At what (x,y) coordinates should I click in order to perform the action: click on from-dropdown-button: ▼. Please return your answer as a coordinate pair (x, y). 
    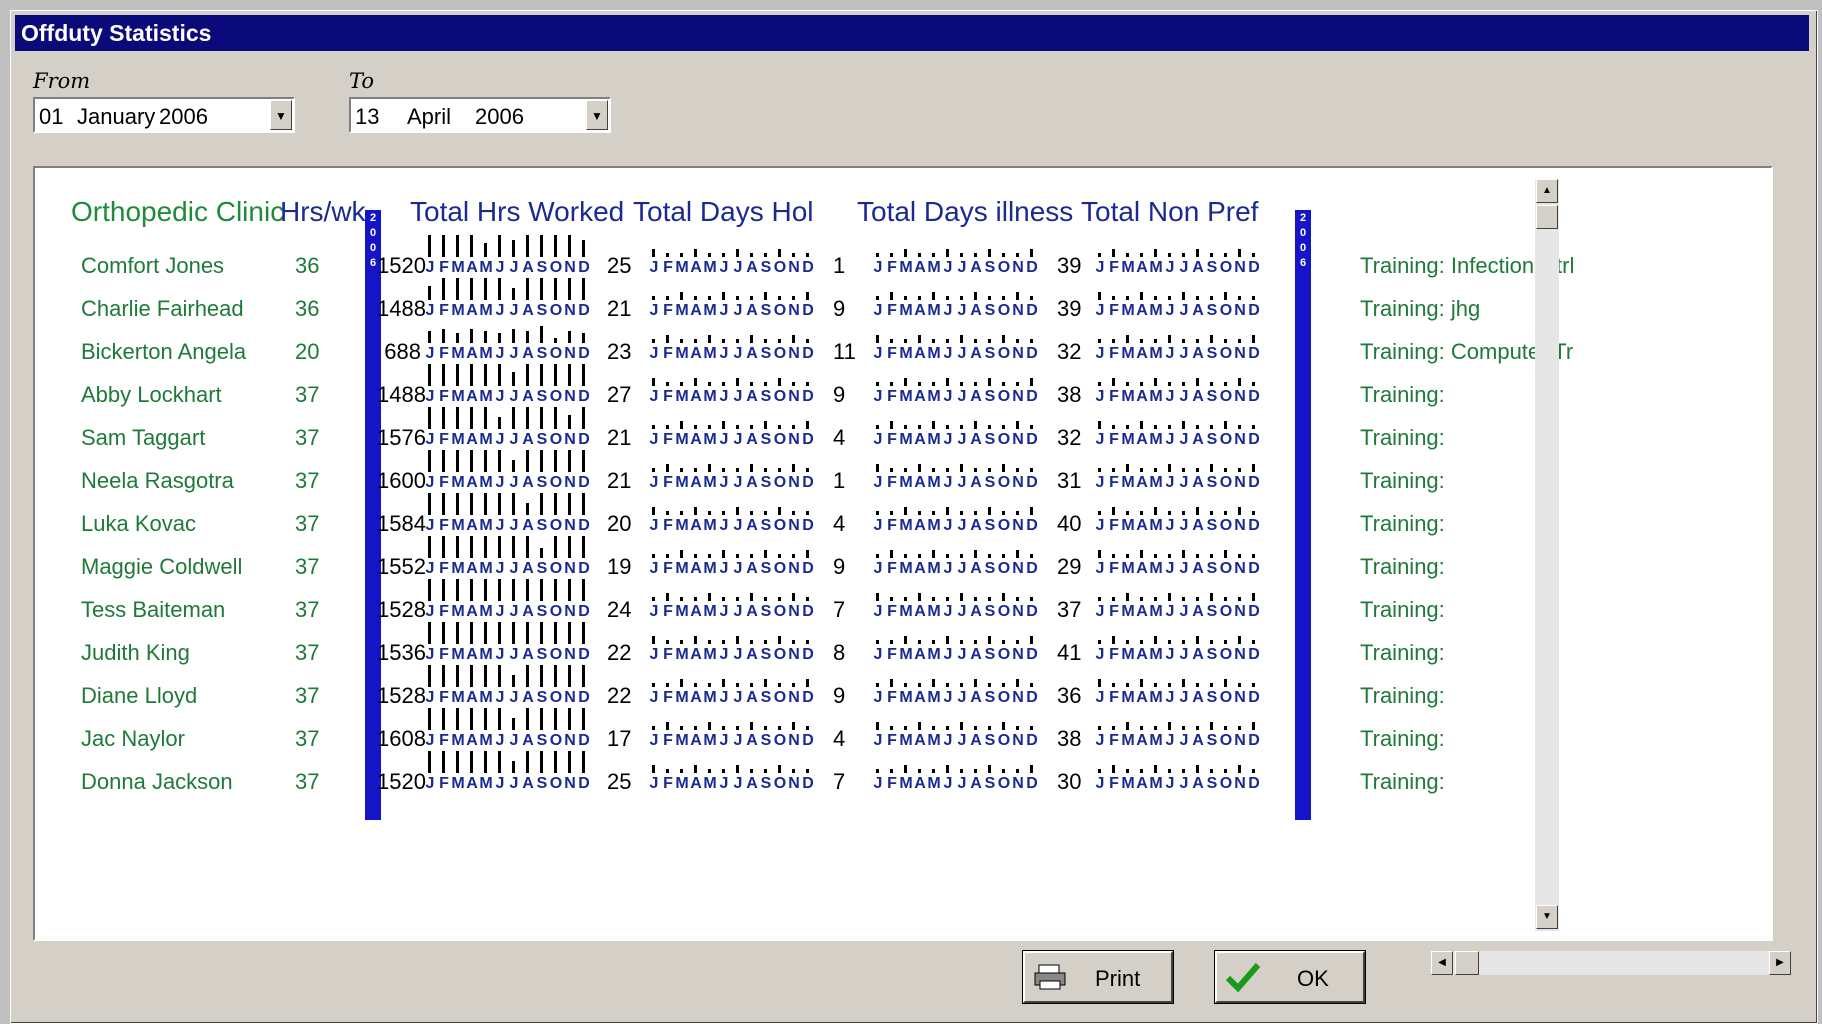
    Looking at the image, I should click on (281, 115).